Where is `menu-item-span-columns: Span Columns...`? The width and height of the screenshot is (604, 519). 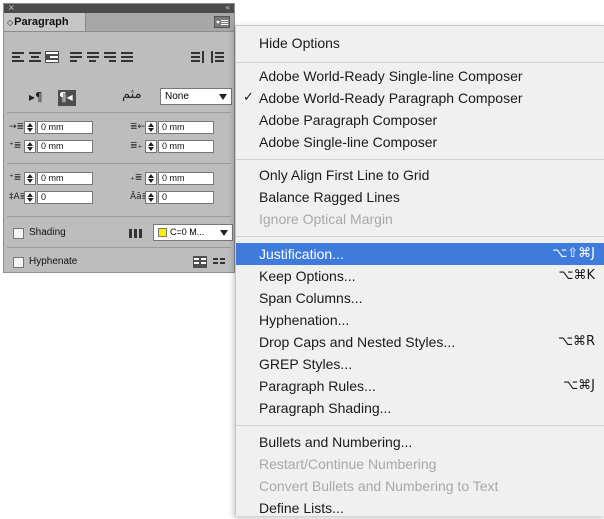
menu-item-span-columns: Span Columns... is located at coordinates (420, 298).